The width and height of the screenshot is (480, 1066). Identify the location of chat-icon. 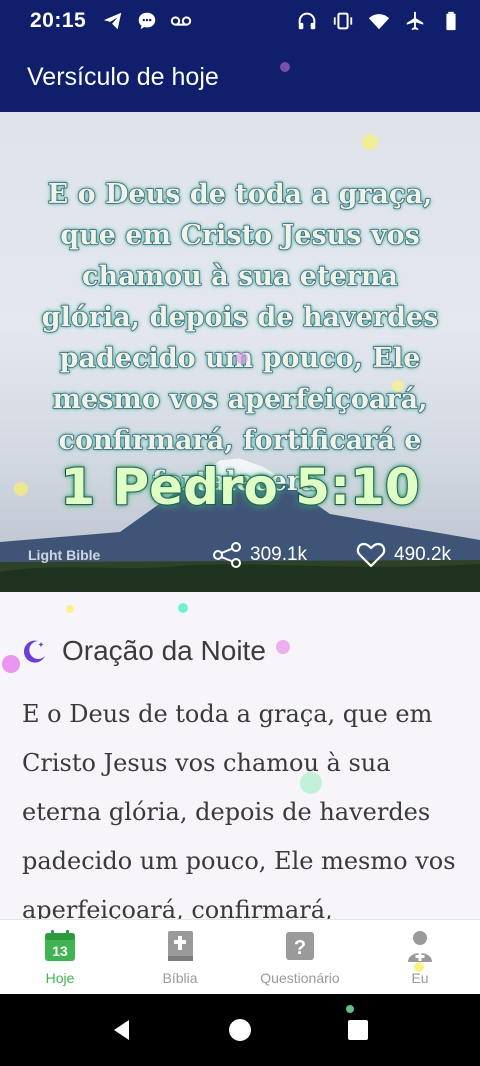
(147, 21).